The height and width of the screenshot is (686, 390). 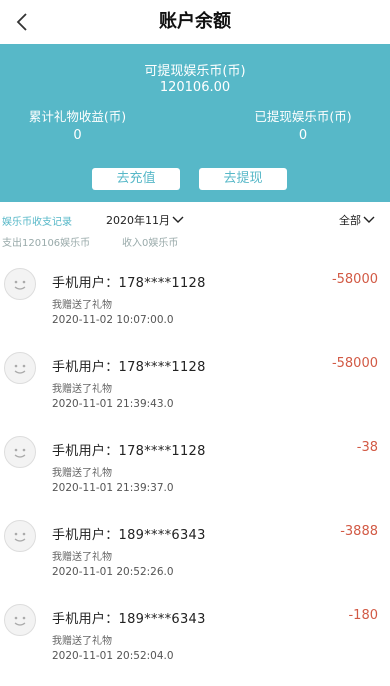 What do you see at coordinates (350, 220) in the screenshot?
I see `type-value: 全部` at bounding box center [350, 220].